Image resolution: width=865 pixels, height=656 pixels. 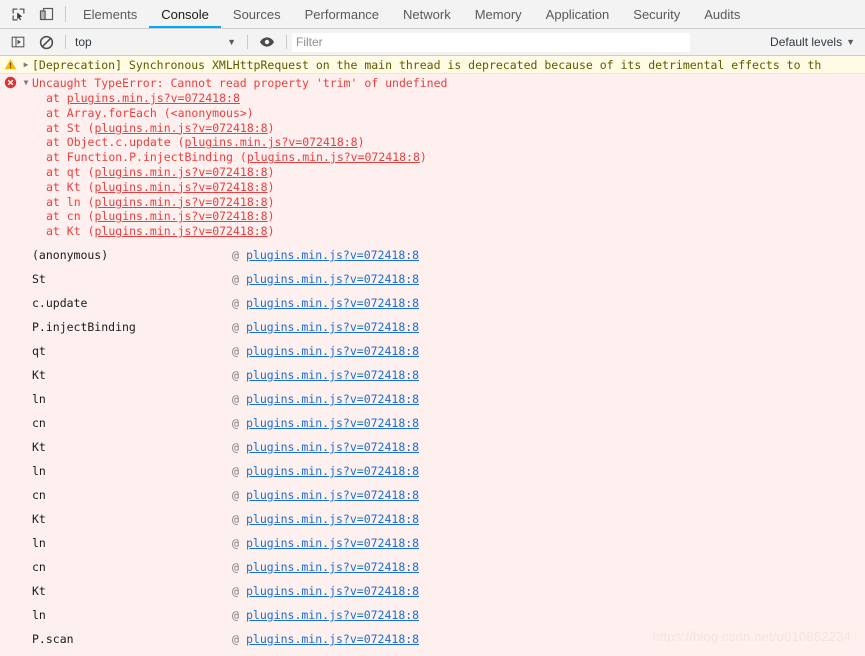 What do you see at coordinates (813, 42) in the screenshot?
I see `log-levels-select: Default levels ▼` at bounding box center [813, 42].